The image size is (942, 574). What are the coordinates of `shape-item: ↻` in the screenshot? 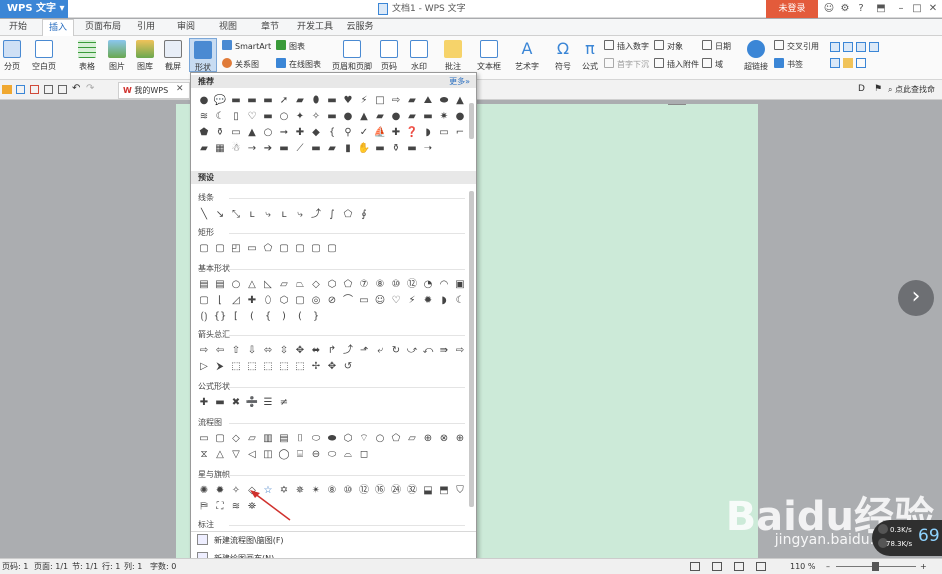 It's located at (396, 351).